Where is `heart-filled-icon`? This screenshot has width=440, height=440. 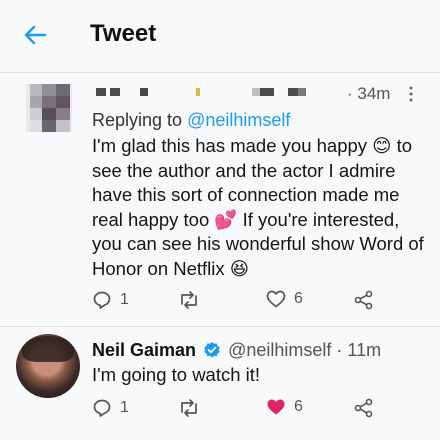
heart-filled-icon is located at coordinates (276, 407).